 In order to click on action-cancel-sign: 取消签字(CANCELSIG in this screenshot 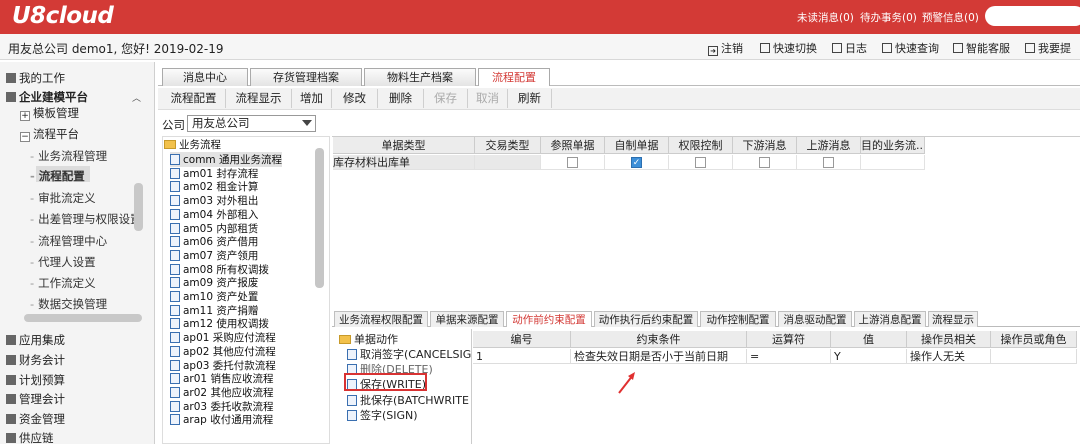, I will do `click(409, 354)`.